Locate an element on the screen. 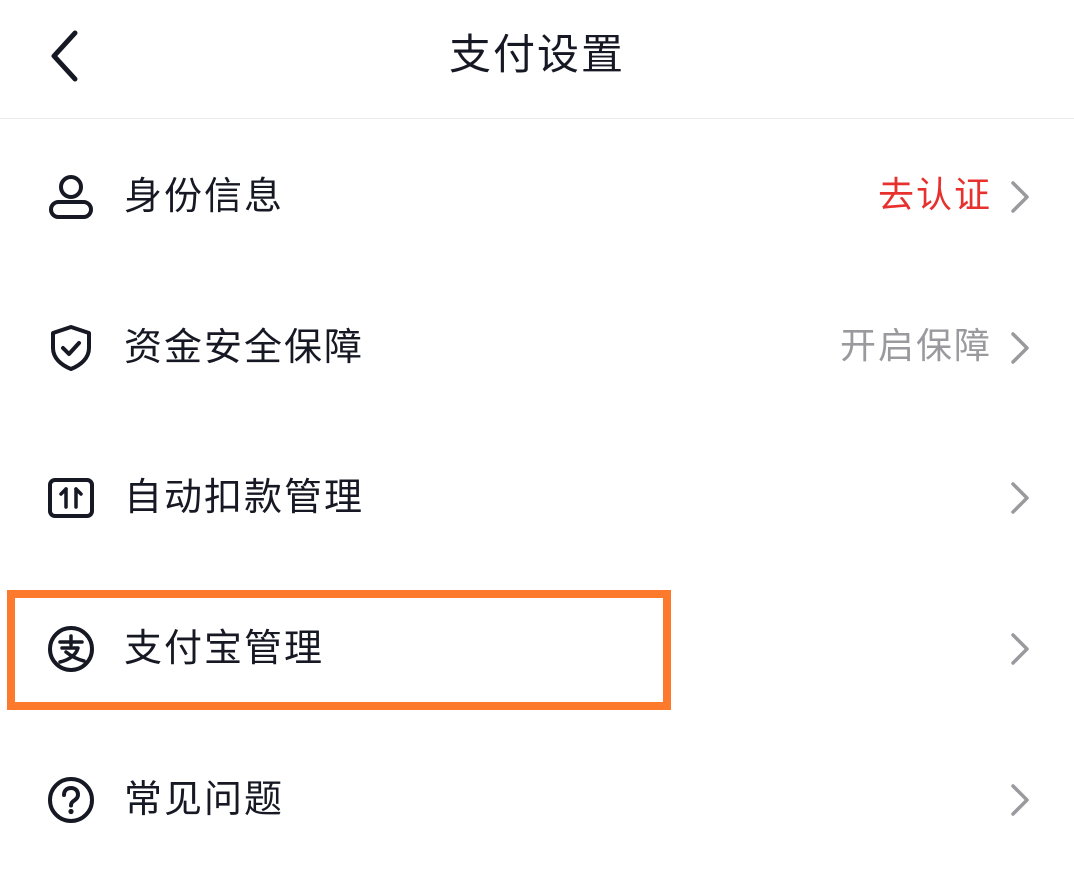 The width and height of the screenshot is (1074, 888). row-value-verify: 去认证 is located at coordinates (934, 195).